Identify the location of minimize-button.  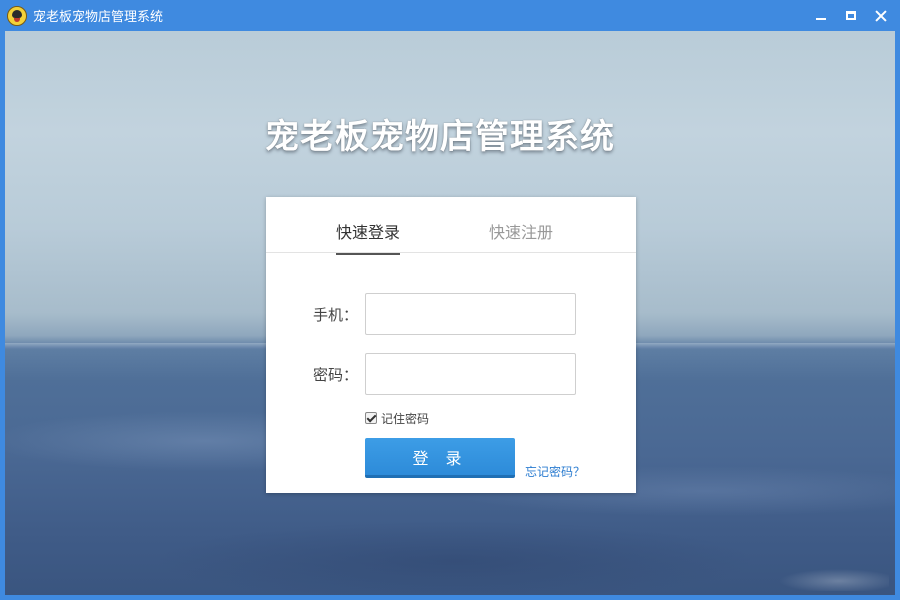
(821, 16).